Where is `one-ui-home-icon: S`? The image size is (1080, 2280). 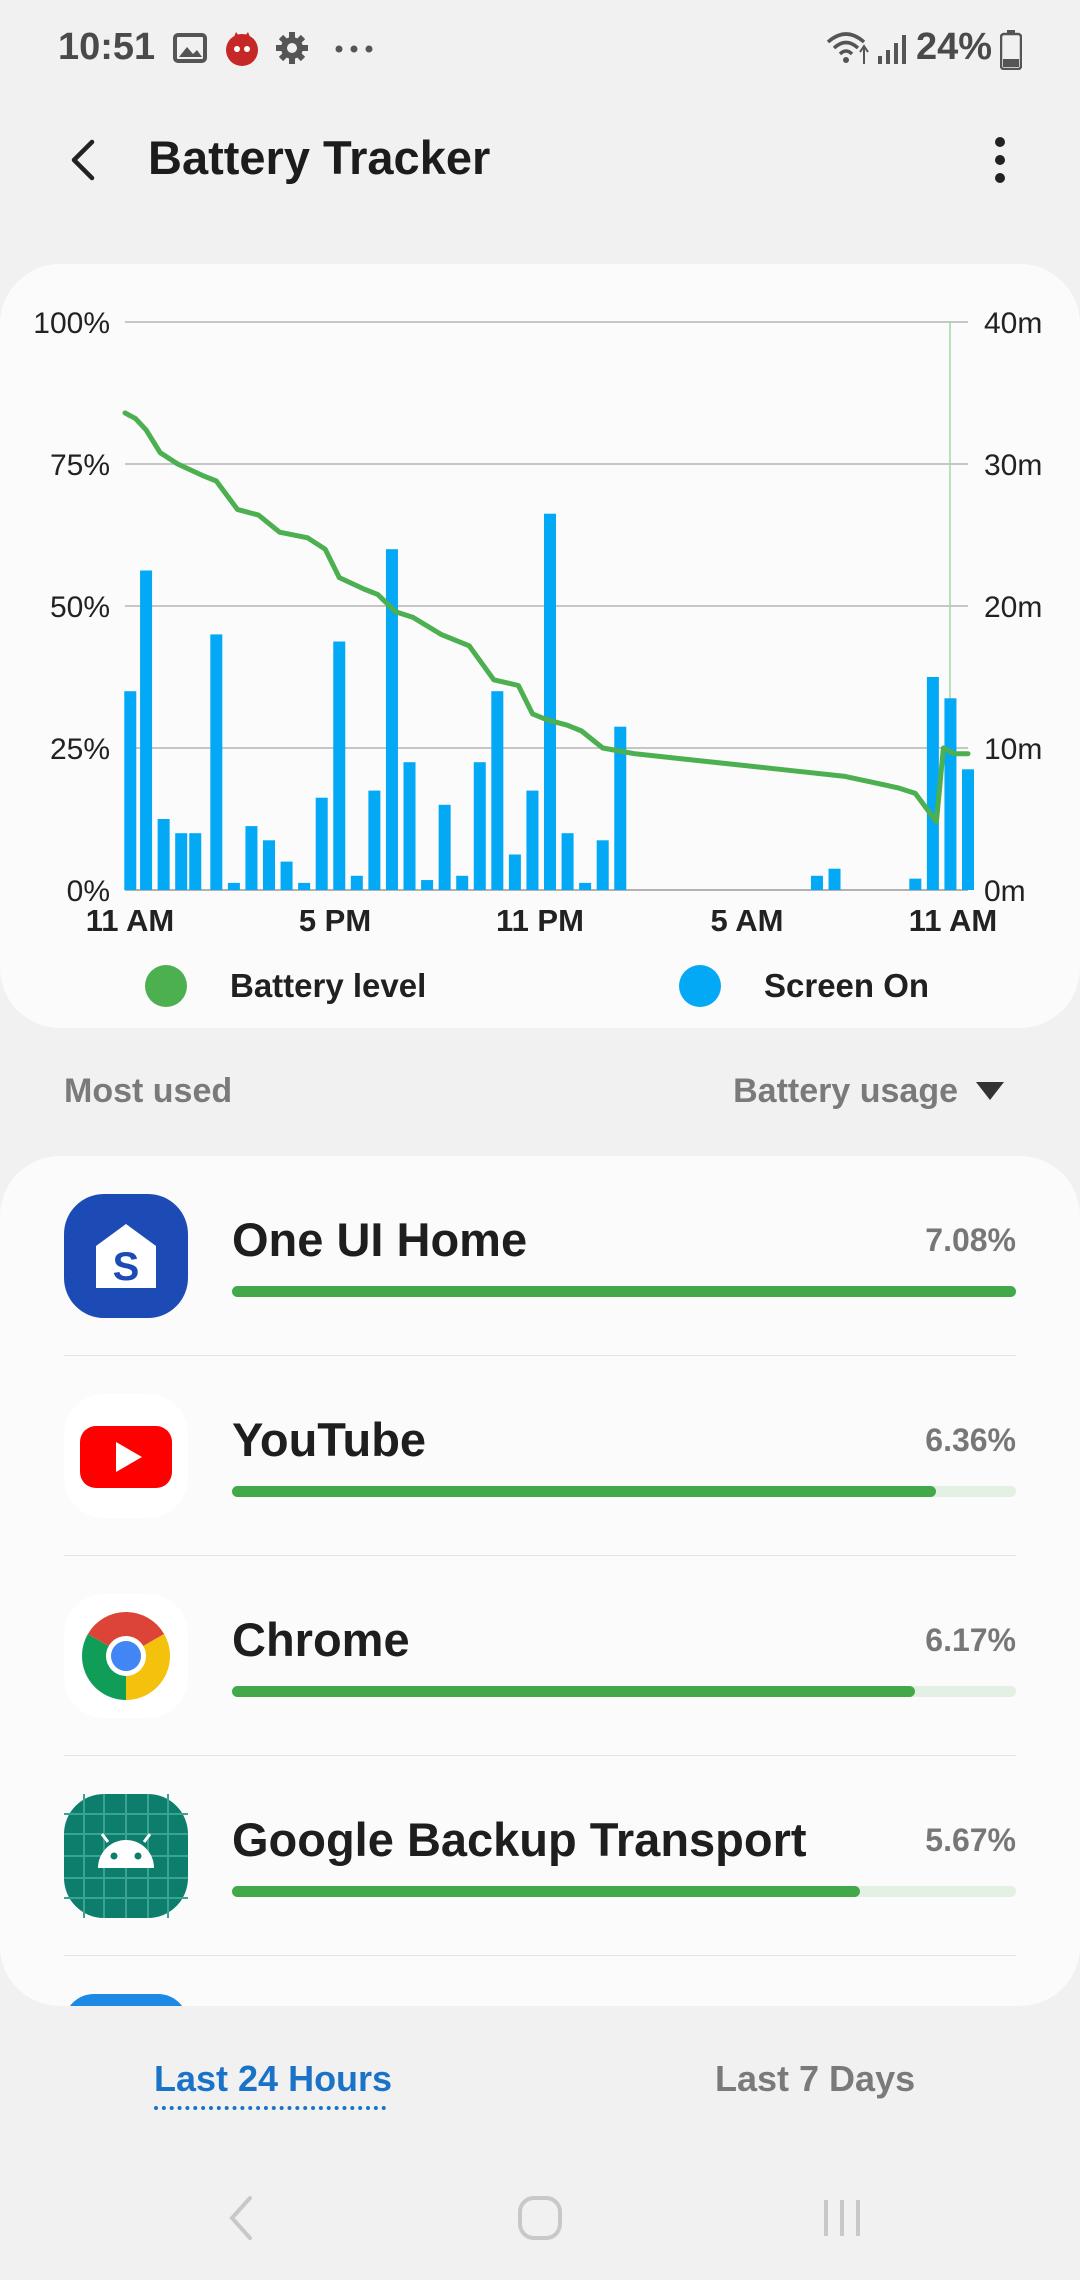 one-ui-home-icon: S is located at coordinates (126, 1256).